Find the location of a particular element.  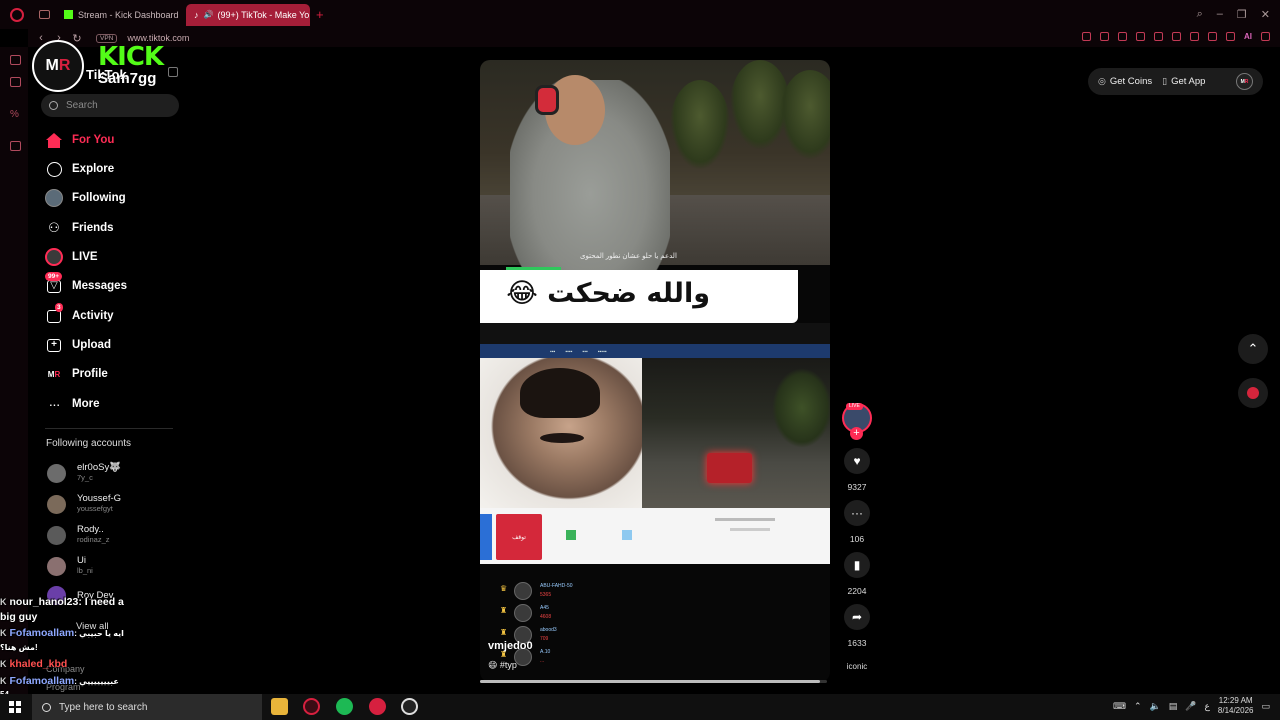

nav-upload: + Upload is located at coordinates (78, 345).